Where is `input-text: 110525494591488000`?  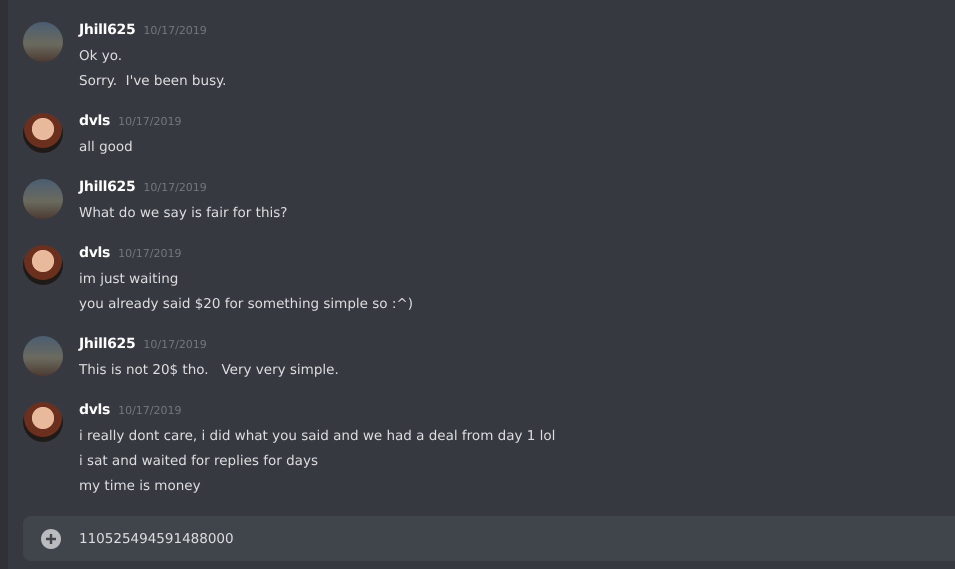 input-text: 110525494591488000 is located at coordinates (156, 538).